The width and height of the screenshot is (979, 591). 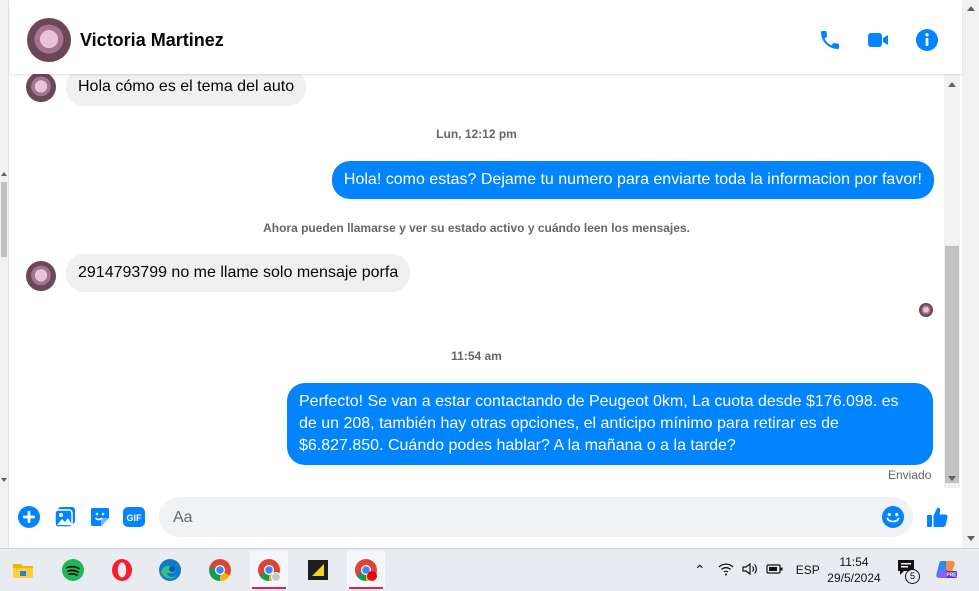 I want to click on windows-taskbar: ⌃ ESP 11:54 29/5/2024 5 PRE, so click(x=489, y=569).